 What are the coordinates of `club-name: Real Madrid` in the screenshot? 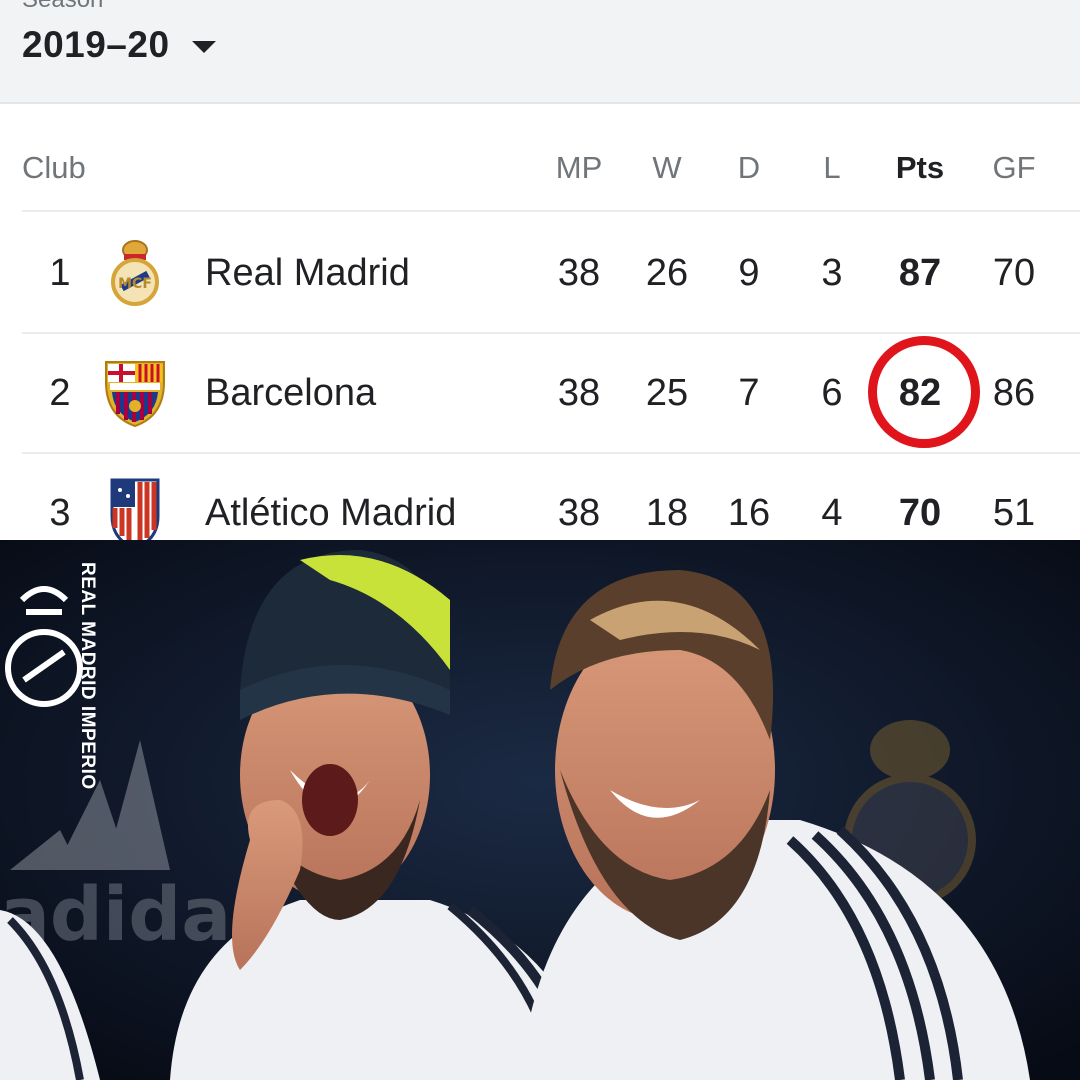 It's located at (307, 273).